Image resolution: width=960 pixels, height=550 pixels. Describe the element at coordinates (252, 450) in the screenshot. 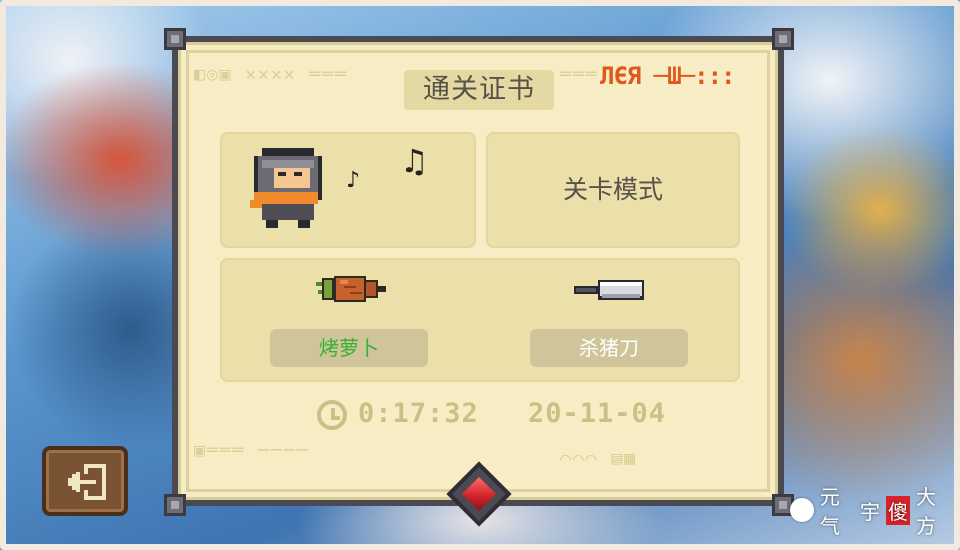

I see `decorative-pattern: ▣═══ ────` at that location.